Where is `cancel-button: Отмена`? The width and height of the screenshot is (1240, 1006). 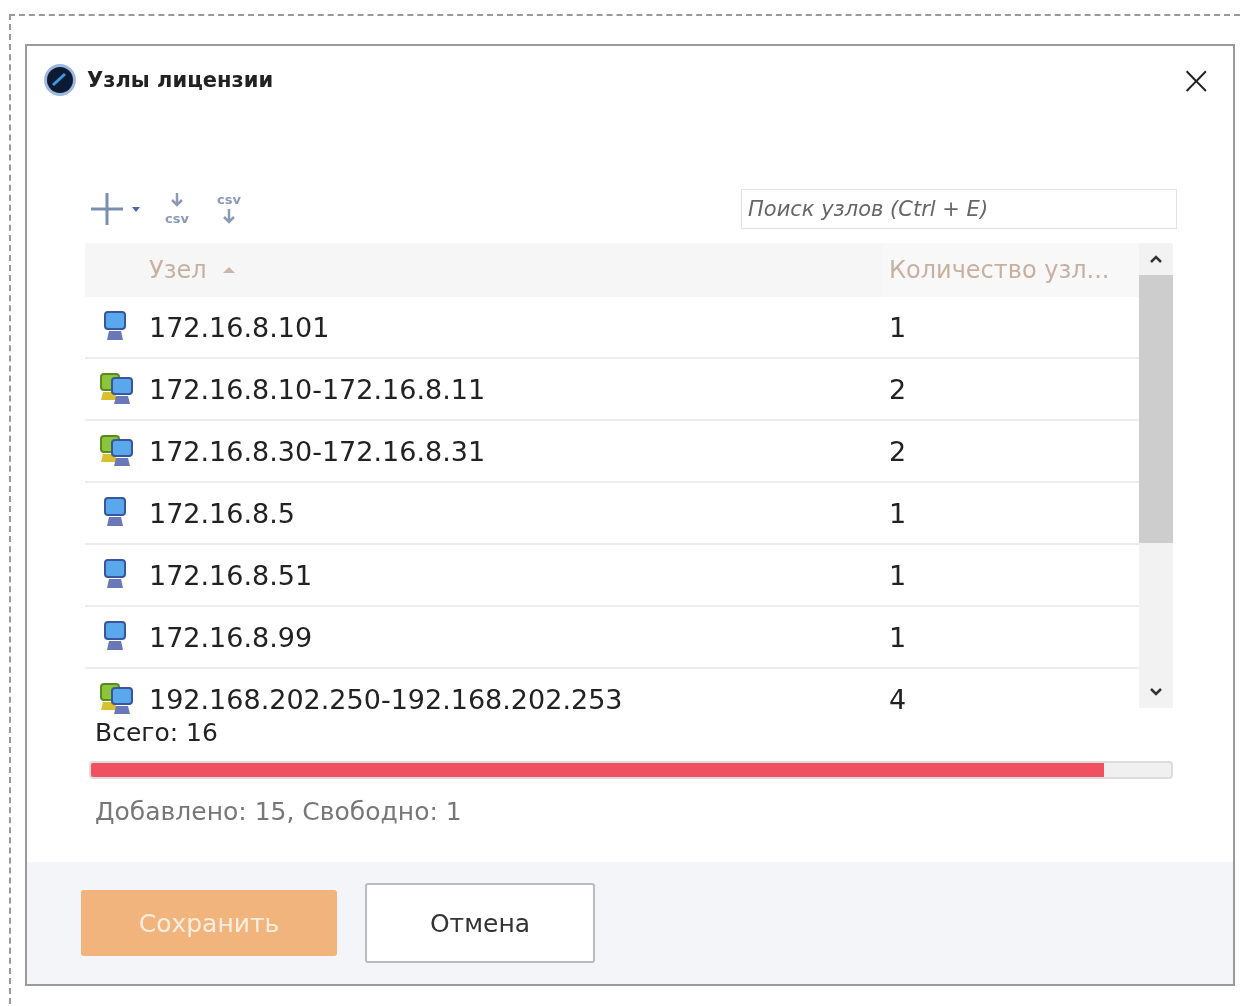 cancel-button: Отмена is located at coordinates (480, 923).